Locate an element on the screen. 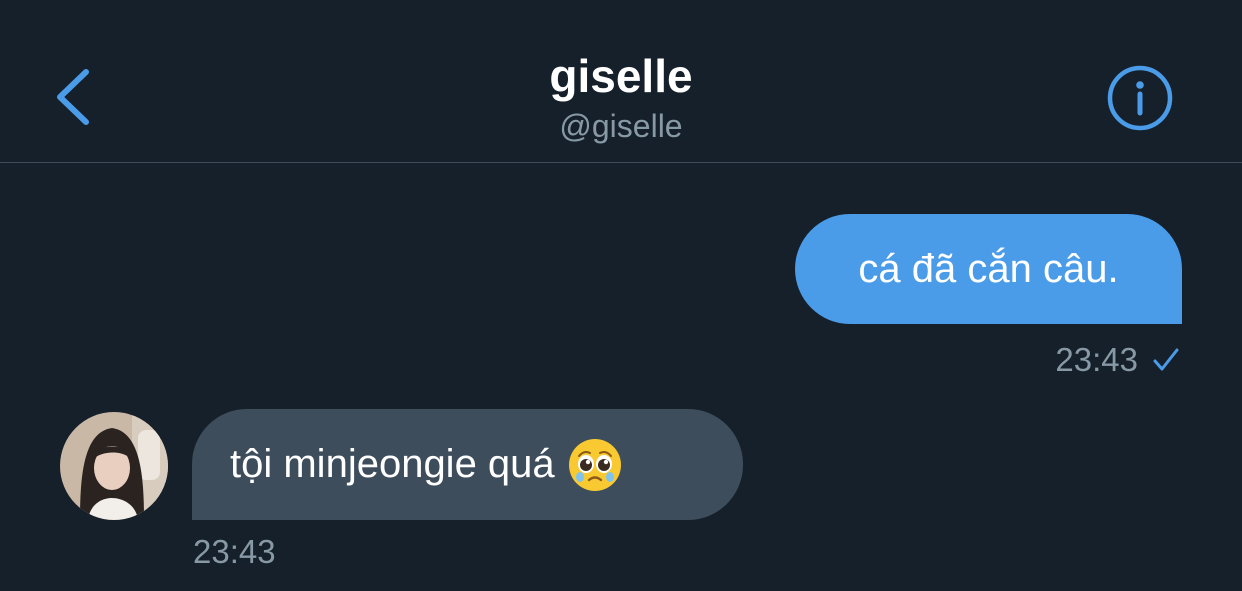 Image resolution: width=1242 pixels, height=591 pixels. conversation-title: giselle is located at coordinates (621, 76).